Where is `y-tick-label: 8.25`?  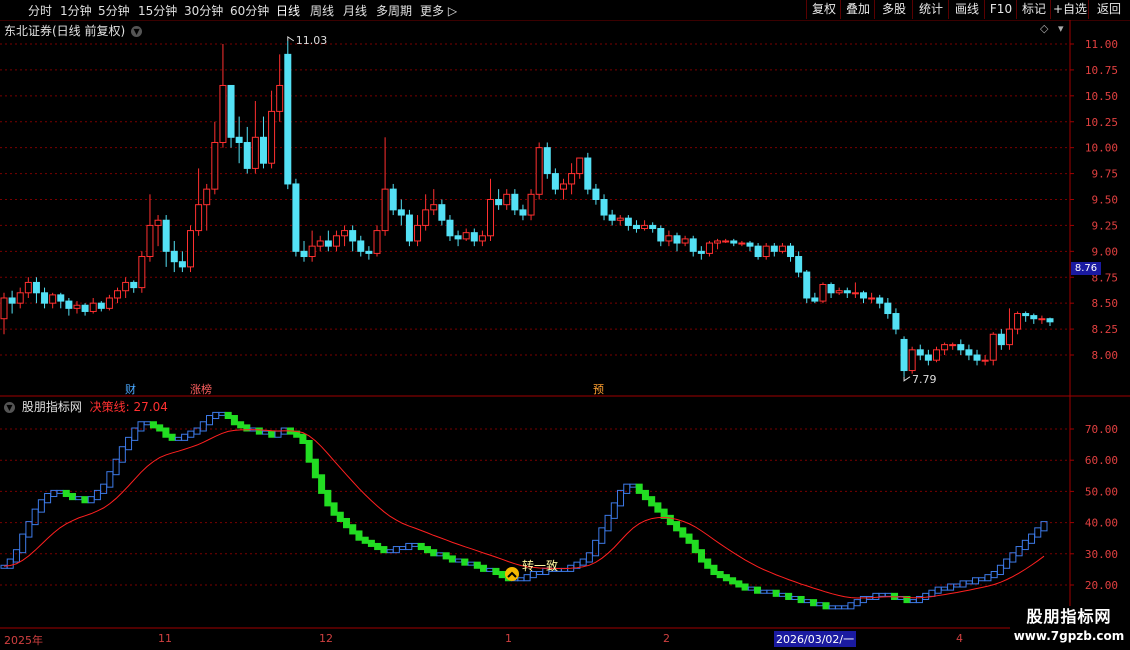 y-tick-label: 8.25 is located at coordinates (1105, 329).